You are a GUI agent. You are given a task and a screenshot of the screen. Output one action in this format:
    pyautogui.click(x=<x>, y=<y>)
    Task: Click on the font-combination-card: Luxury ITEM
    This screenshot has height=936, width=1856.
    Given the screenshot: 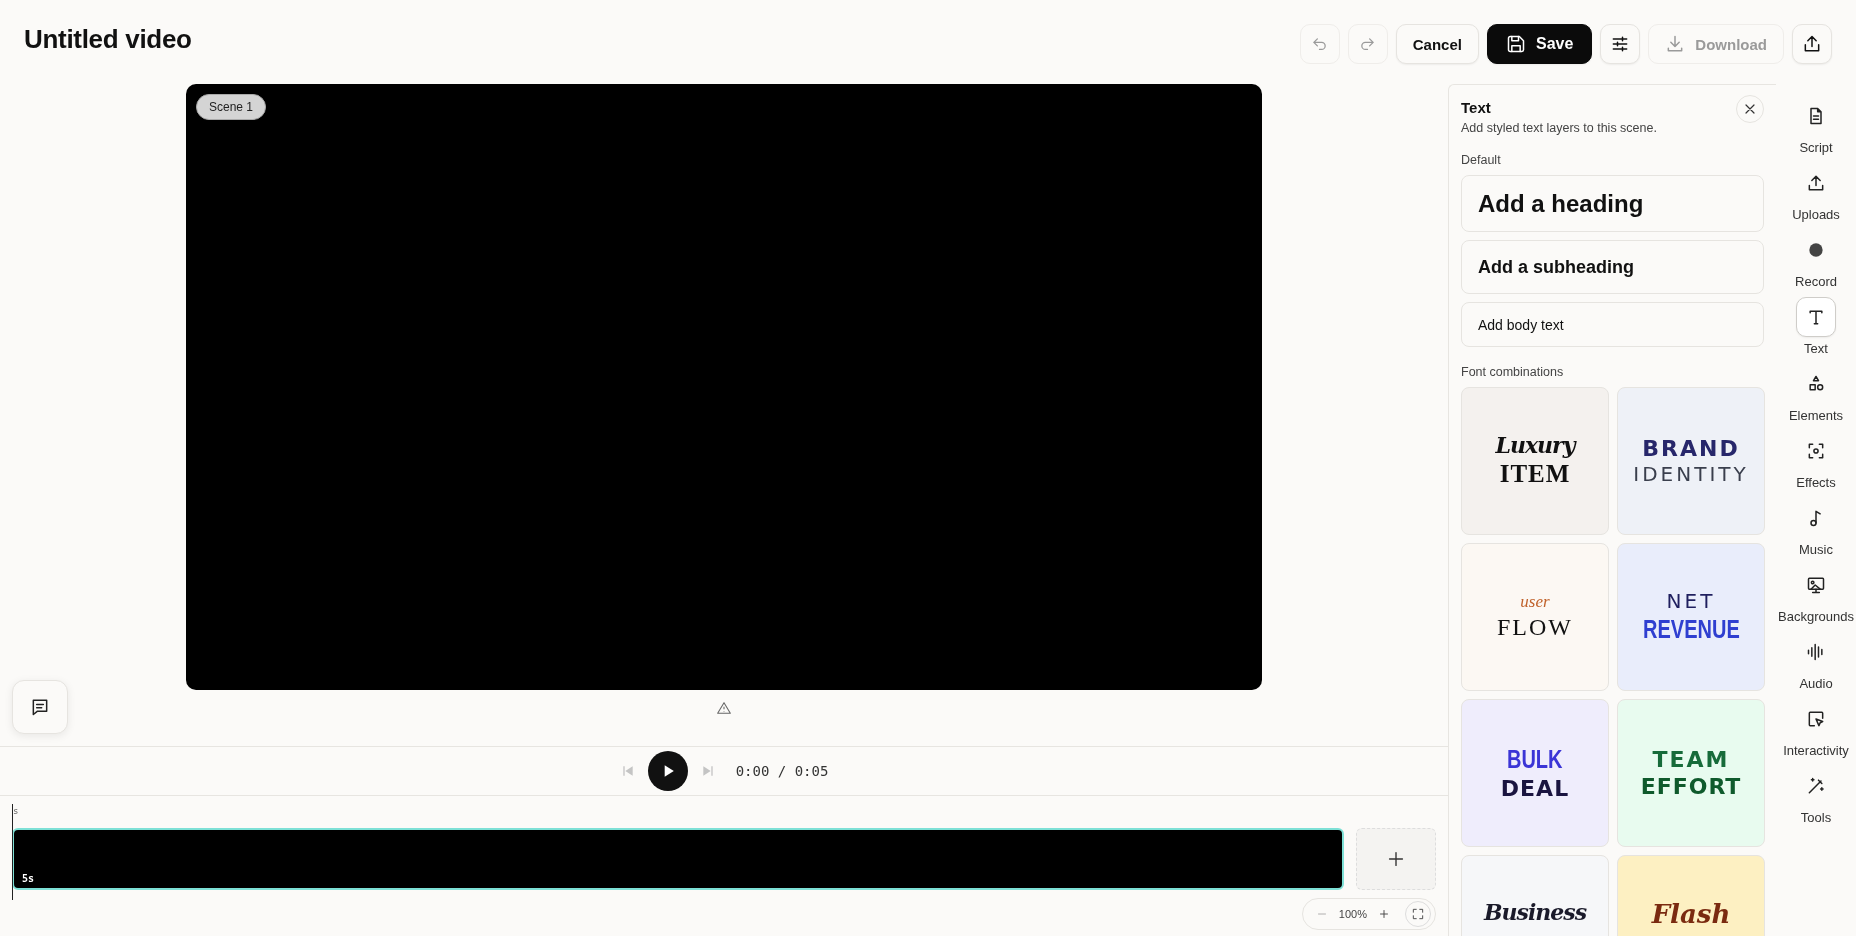 What is the action you would take?
    pyautogui.click(x=1535, y=461)
    